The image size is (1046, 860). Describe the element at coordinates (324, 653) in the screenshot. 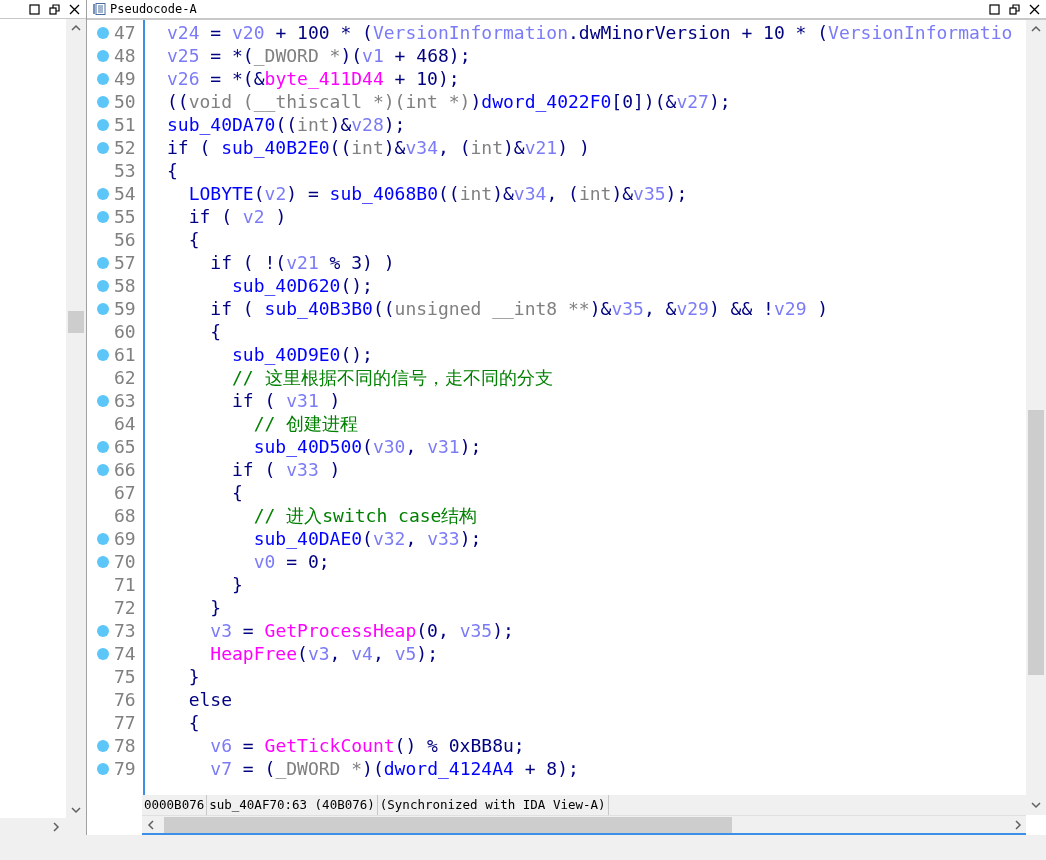

I see `code-line: HeapFree(v3, v4, v5);` at that location.